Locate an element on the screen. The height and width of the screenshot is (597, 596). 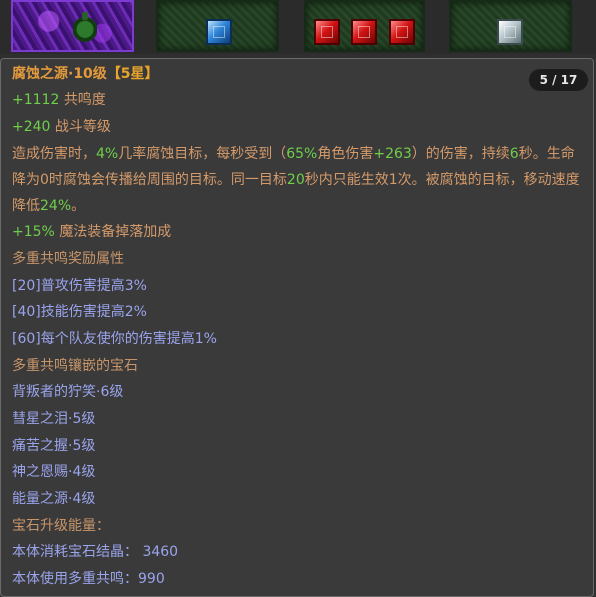
gem-item: 背叛者的狞笑·6级 is located at coordinates (68, 392).